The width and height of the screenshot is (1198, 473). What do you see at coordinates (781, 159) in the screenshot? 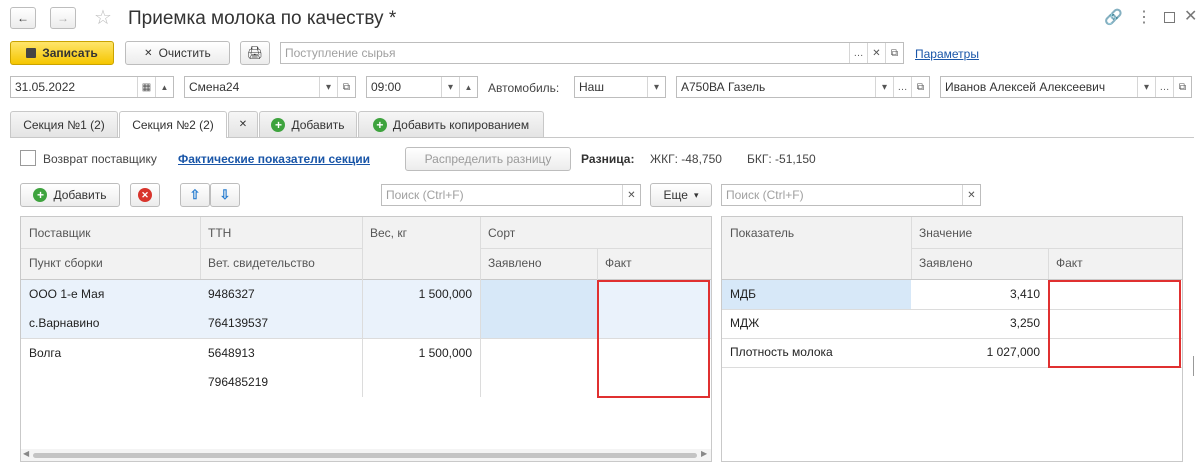
I see `bkg-value: БКГ: -51,150` at bounding box center [781, 159].